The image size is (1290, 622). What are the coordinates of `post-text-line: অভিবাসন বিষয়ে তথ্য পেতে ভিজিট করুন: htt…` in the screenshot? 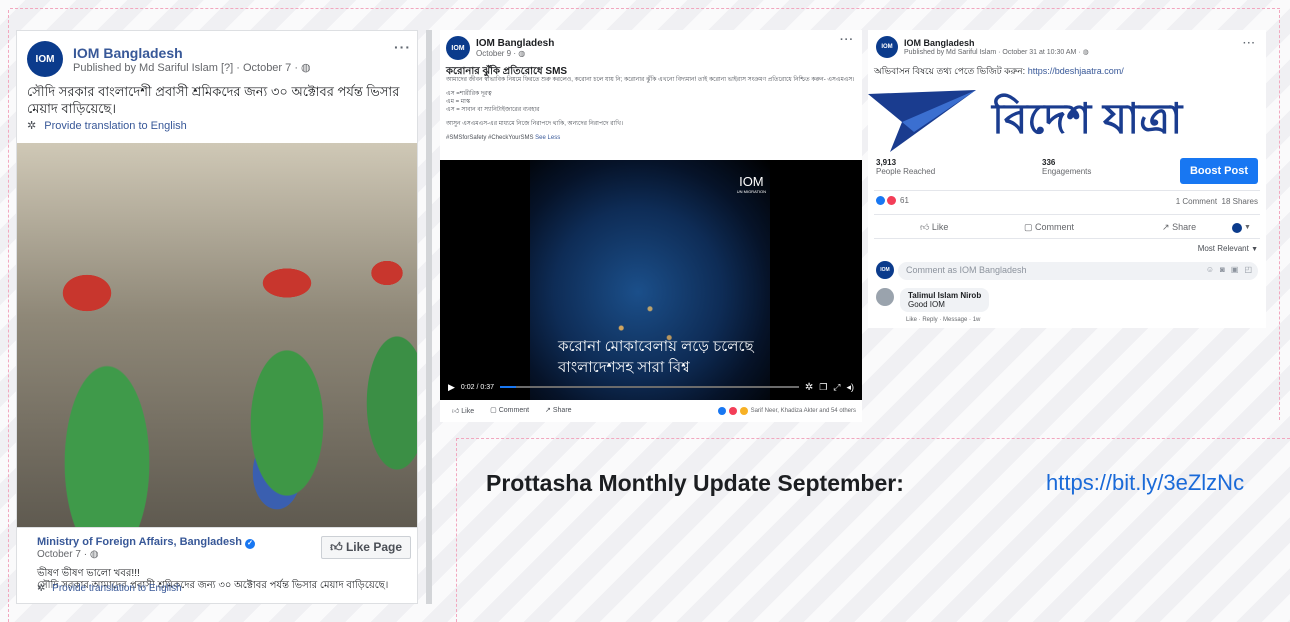 It's located at (999, 71).